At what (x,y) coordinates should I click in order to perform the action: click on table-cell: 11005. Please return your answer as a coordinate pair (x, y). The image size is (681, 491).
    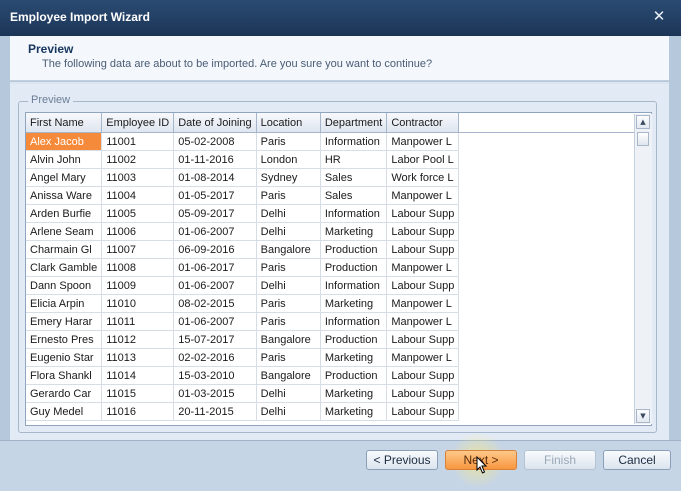
    Looking at the image, I should click on (138, 213).